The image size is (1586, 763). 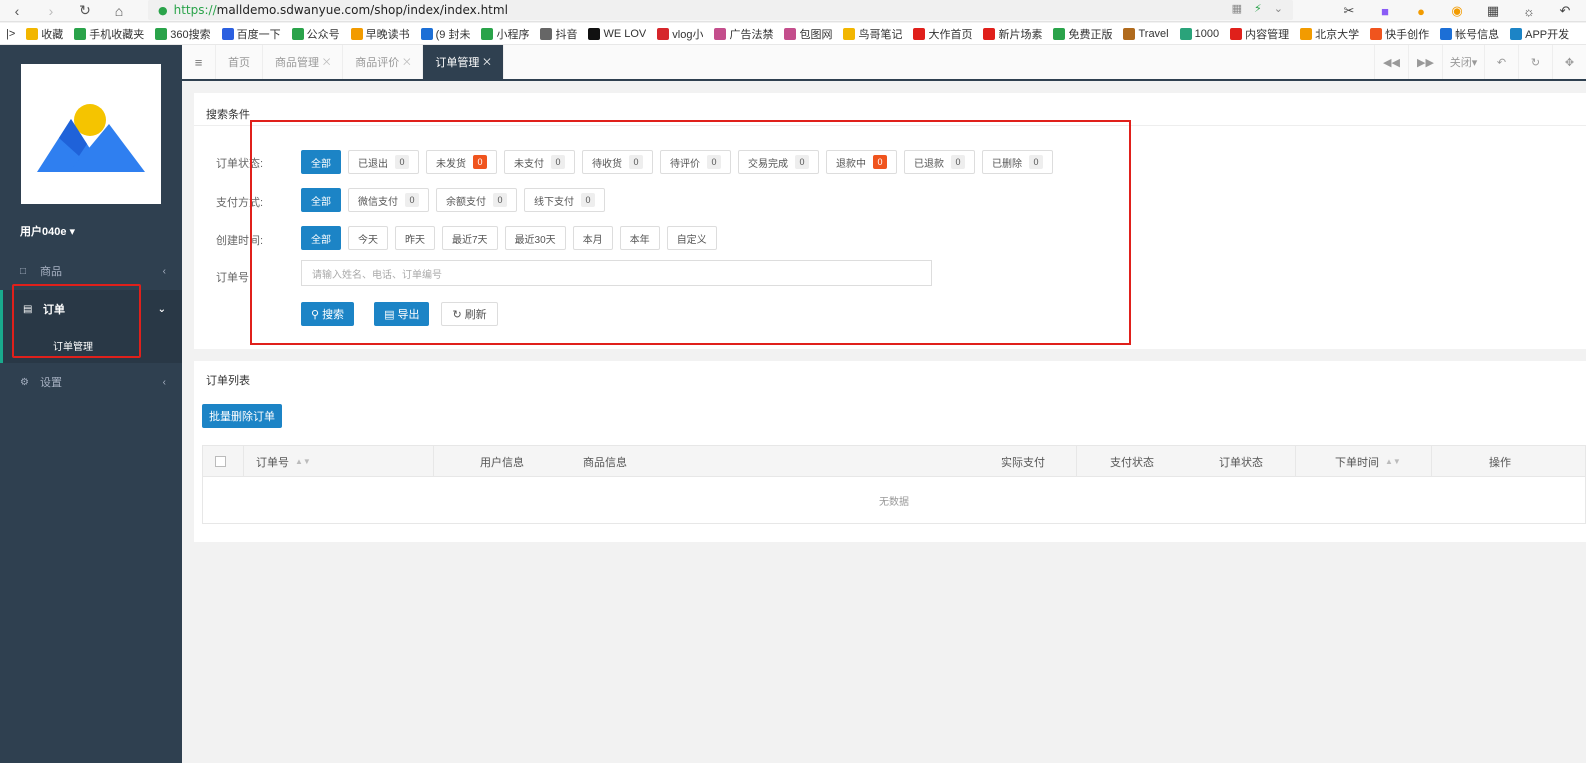 What do you see at coordinates (558, 34) in the screenshot?
I see `bookmark-item: 抖音` at bounding box center [558, 34].